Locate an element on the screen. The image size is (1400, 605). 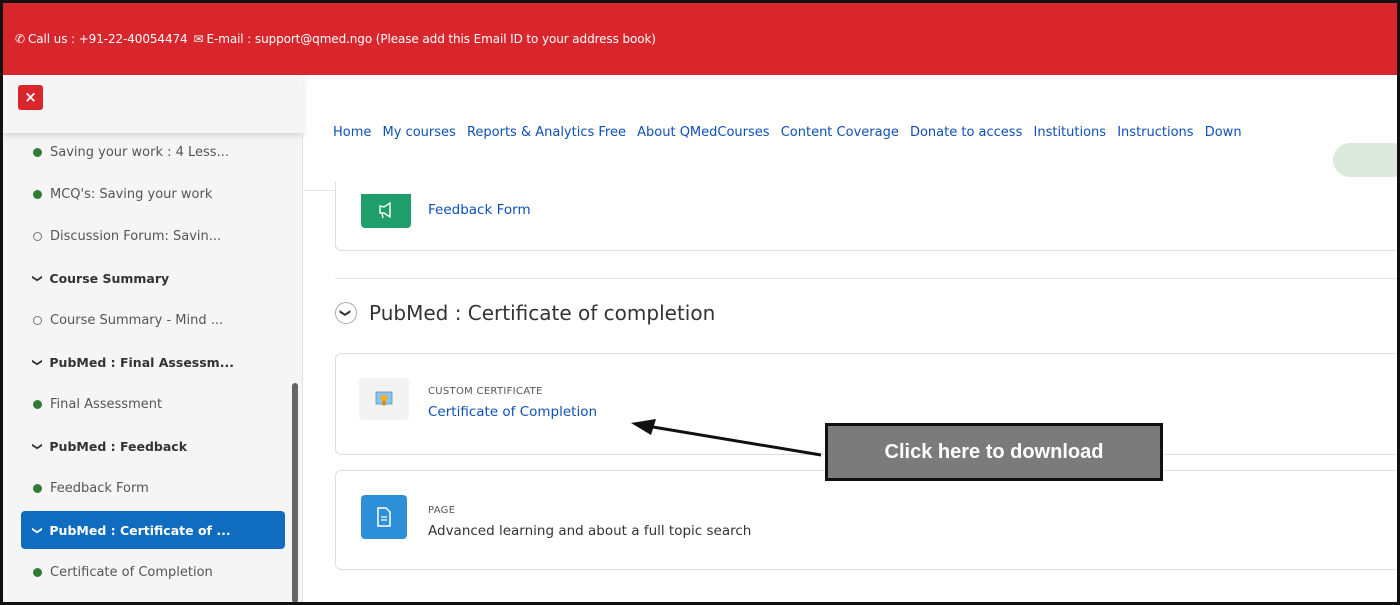
nav-content-coverage: Content Coverage is located at coordinates (840, 132).